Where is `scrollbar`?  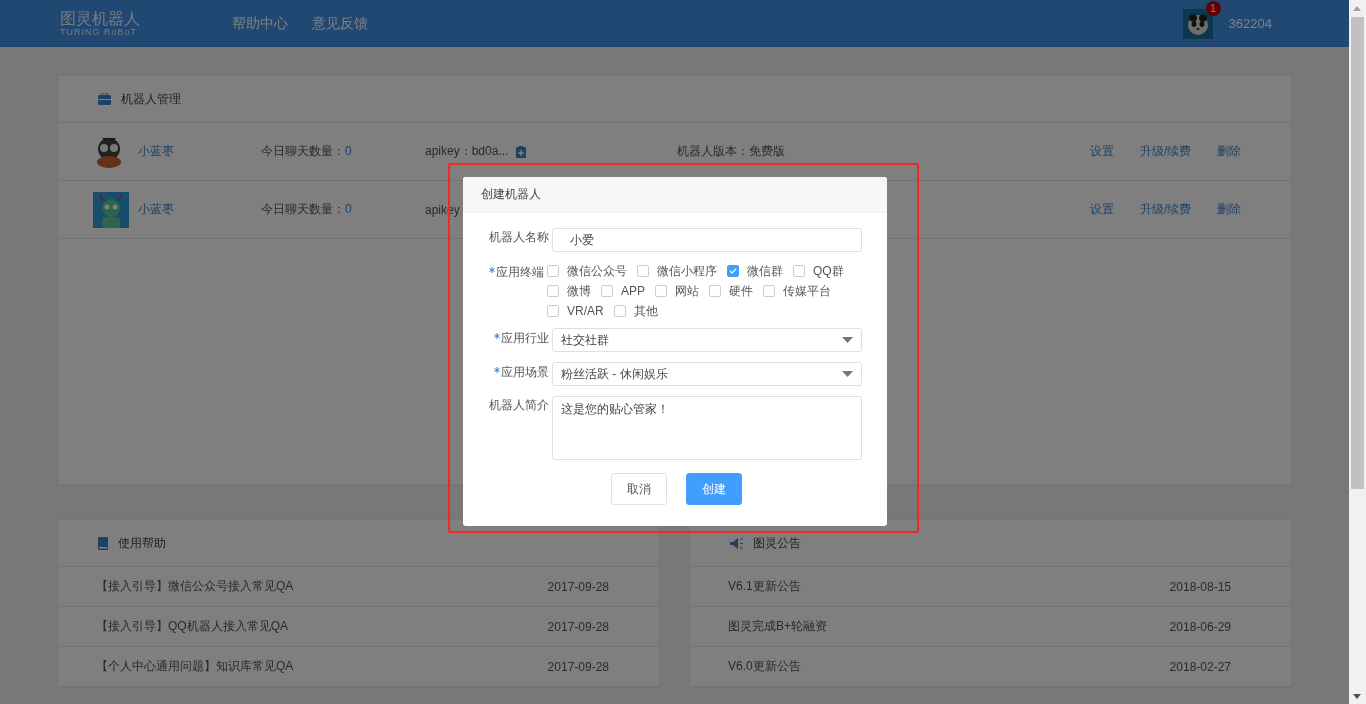 scrollbar is located at coordinates (1357, 352).